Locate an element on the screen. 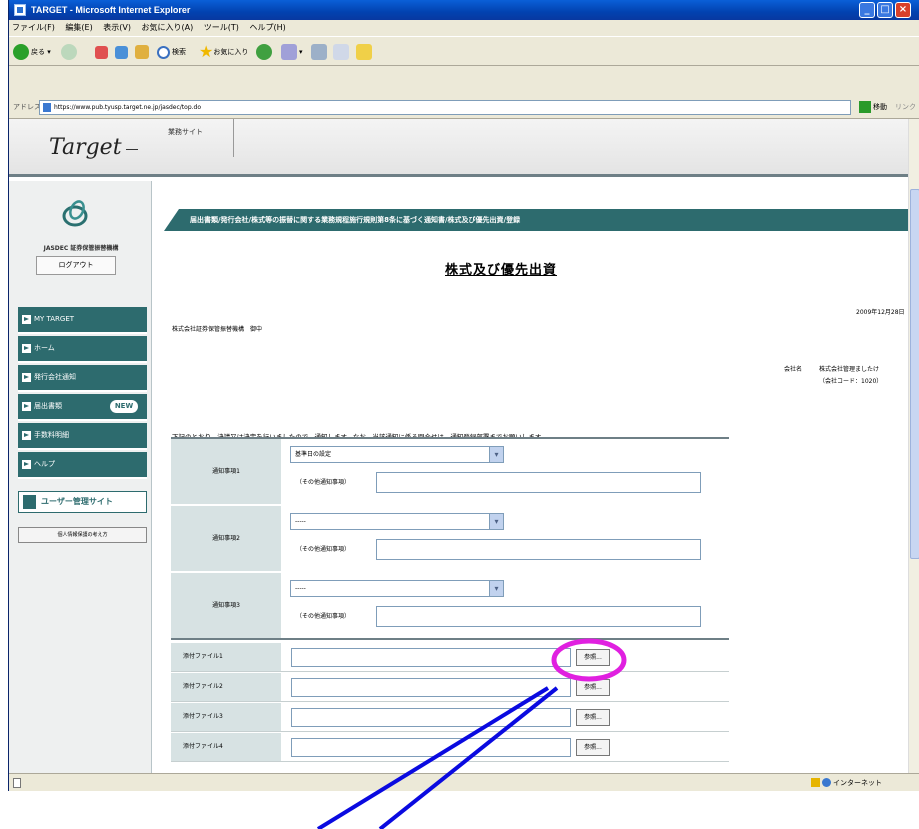  target-logo: Target is located at coordinates (93, 147).